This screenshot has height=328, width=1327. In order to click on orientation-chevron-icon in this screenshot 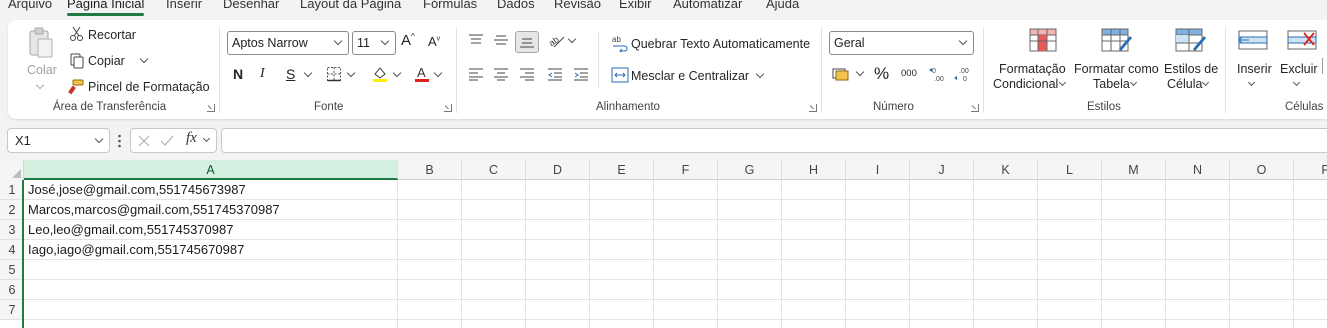, I will do `click(572, 39)`.